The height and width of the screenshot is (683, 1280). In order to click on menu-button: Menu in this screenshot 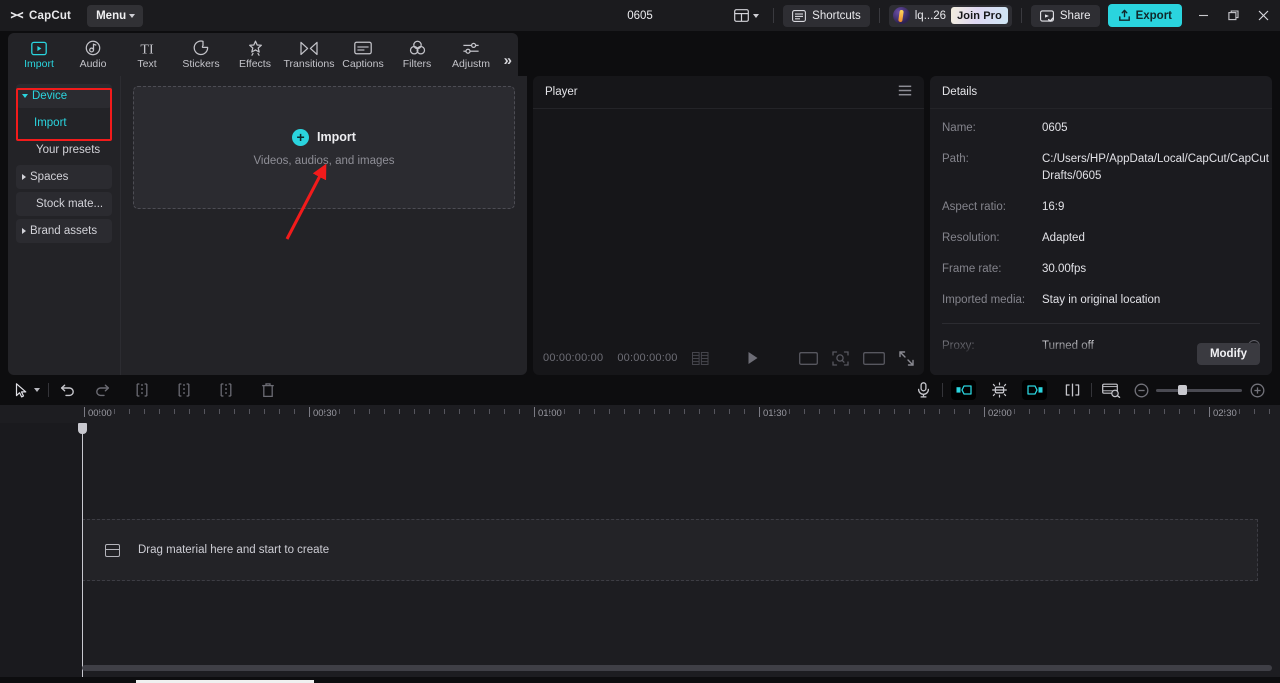, I will do `click(115, 15)`.